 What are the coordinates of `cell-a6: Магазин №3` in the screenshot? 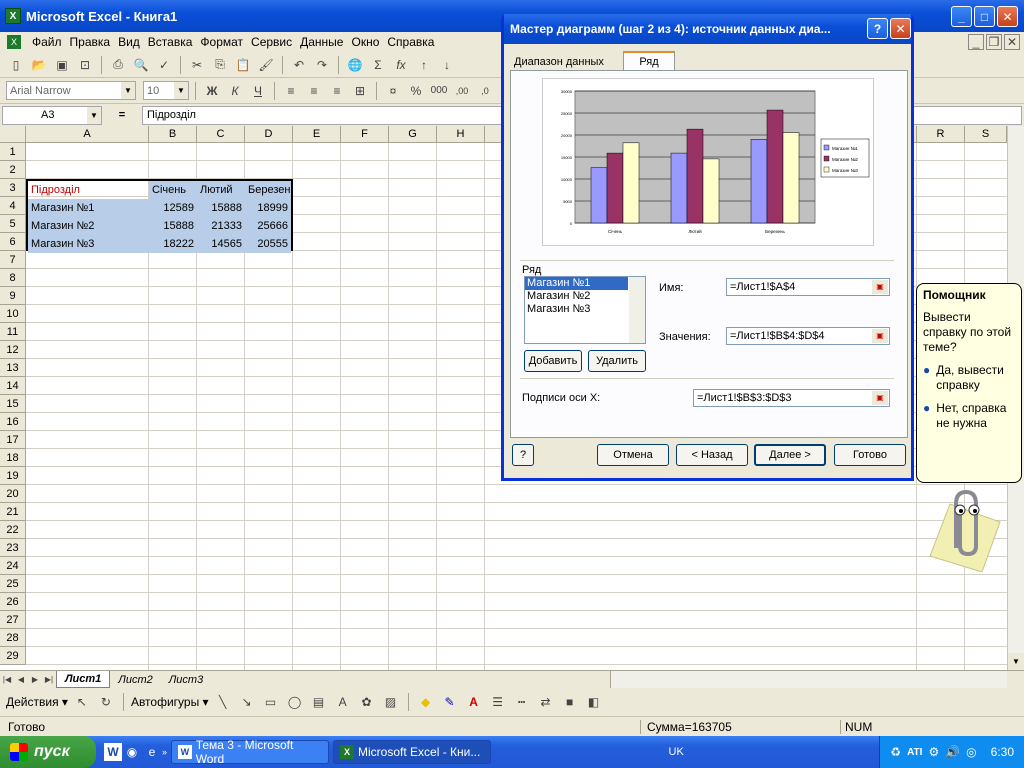 It's located at (88, 244).